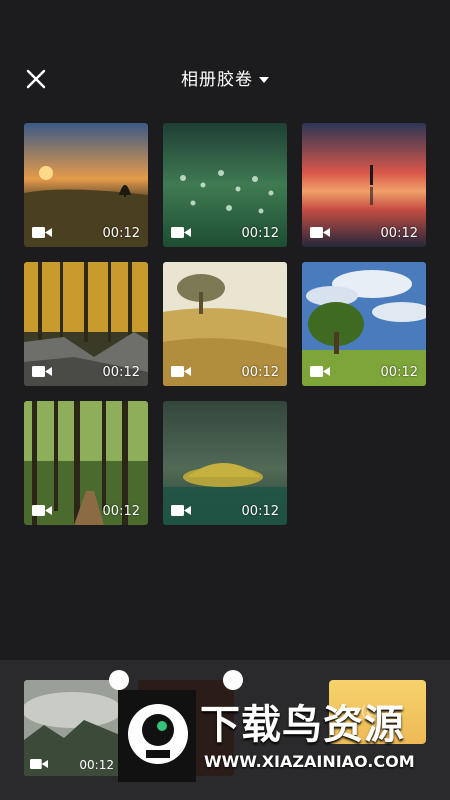 This screenshot has width=450, height=800. I want to click on caret-down-icon, so click(264, 80).